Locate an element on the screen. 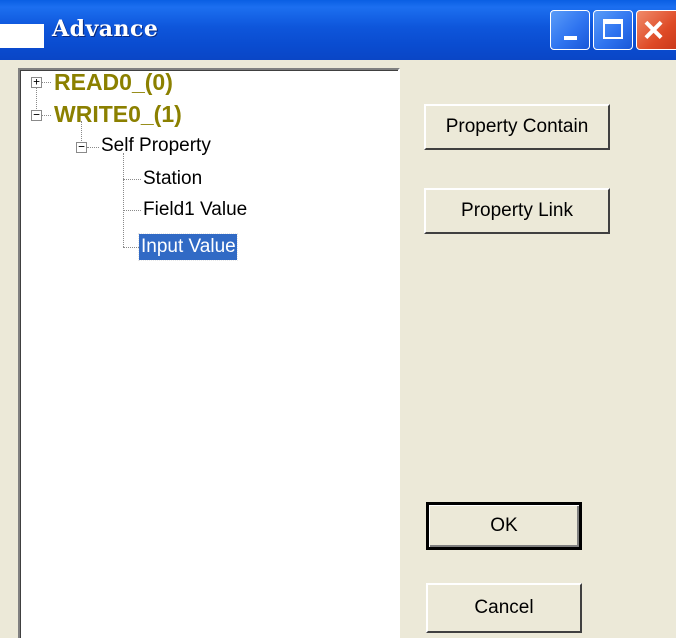 This screenshot has height=638, width=676. tree-node-input-value: Input Value is located at coordinates (188, 247).